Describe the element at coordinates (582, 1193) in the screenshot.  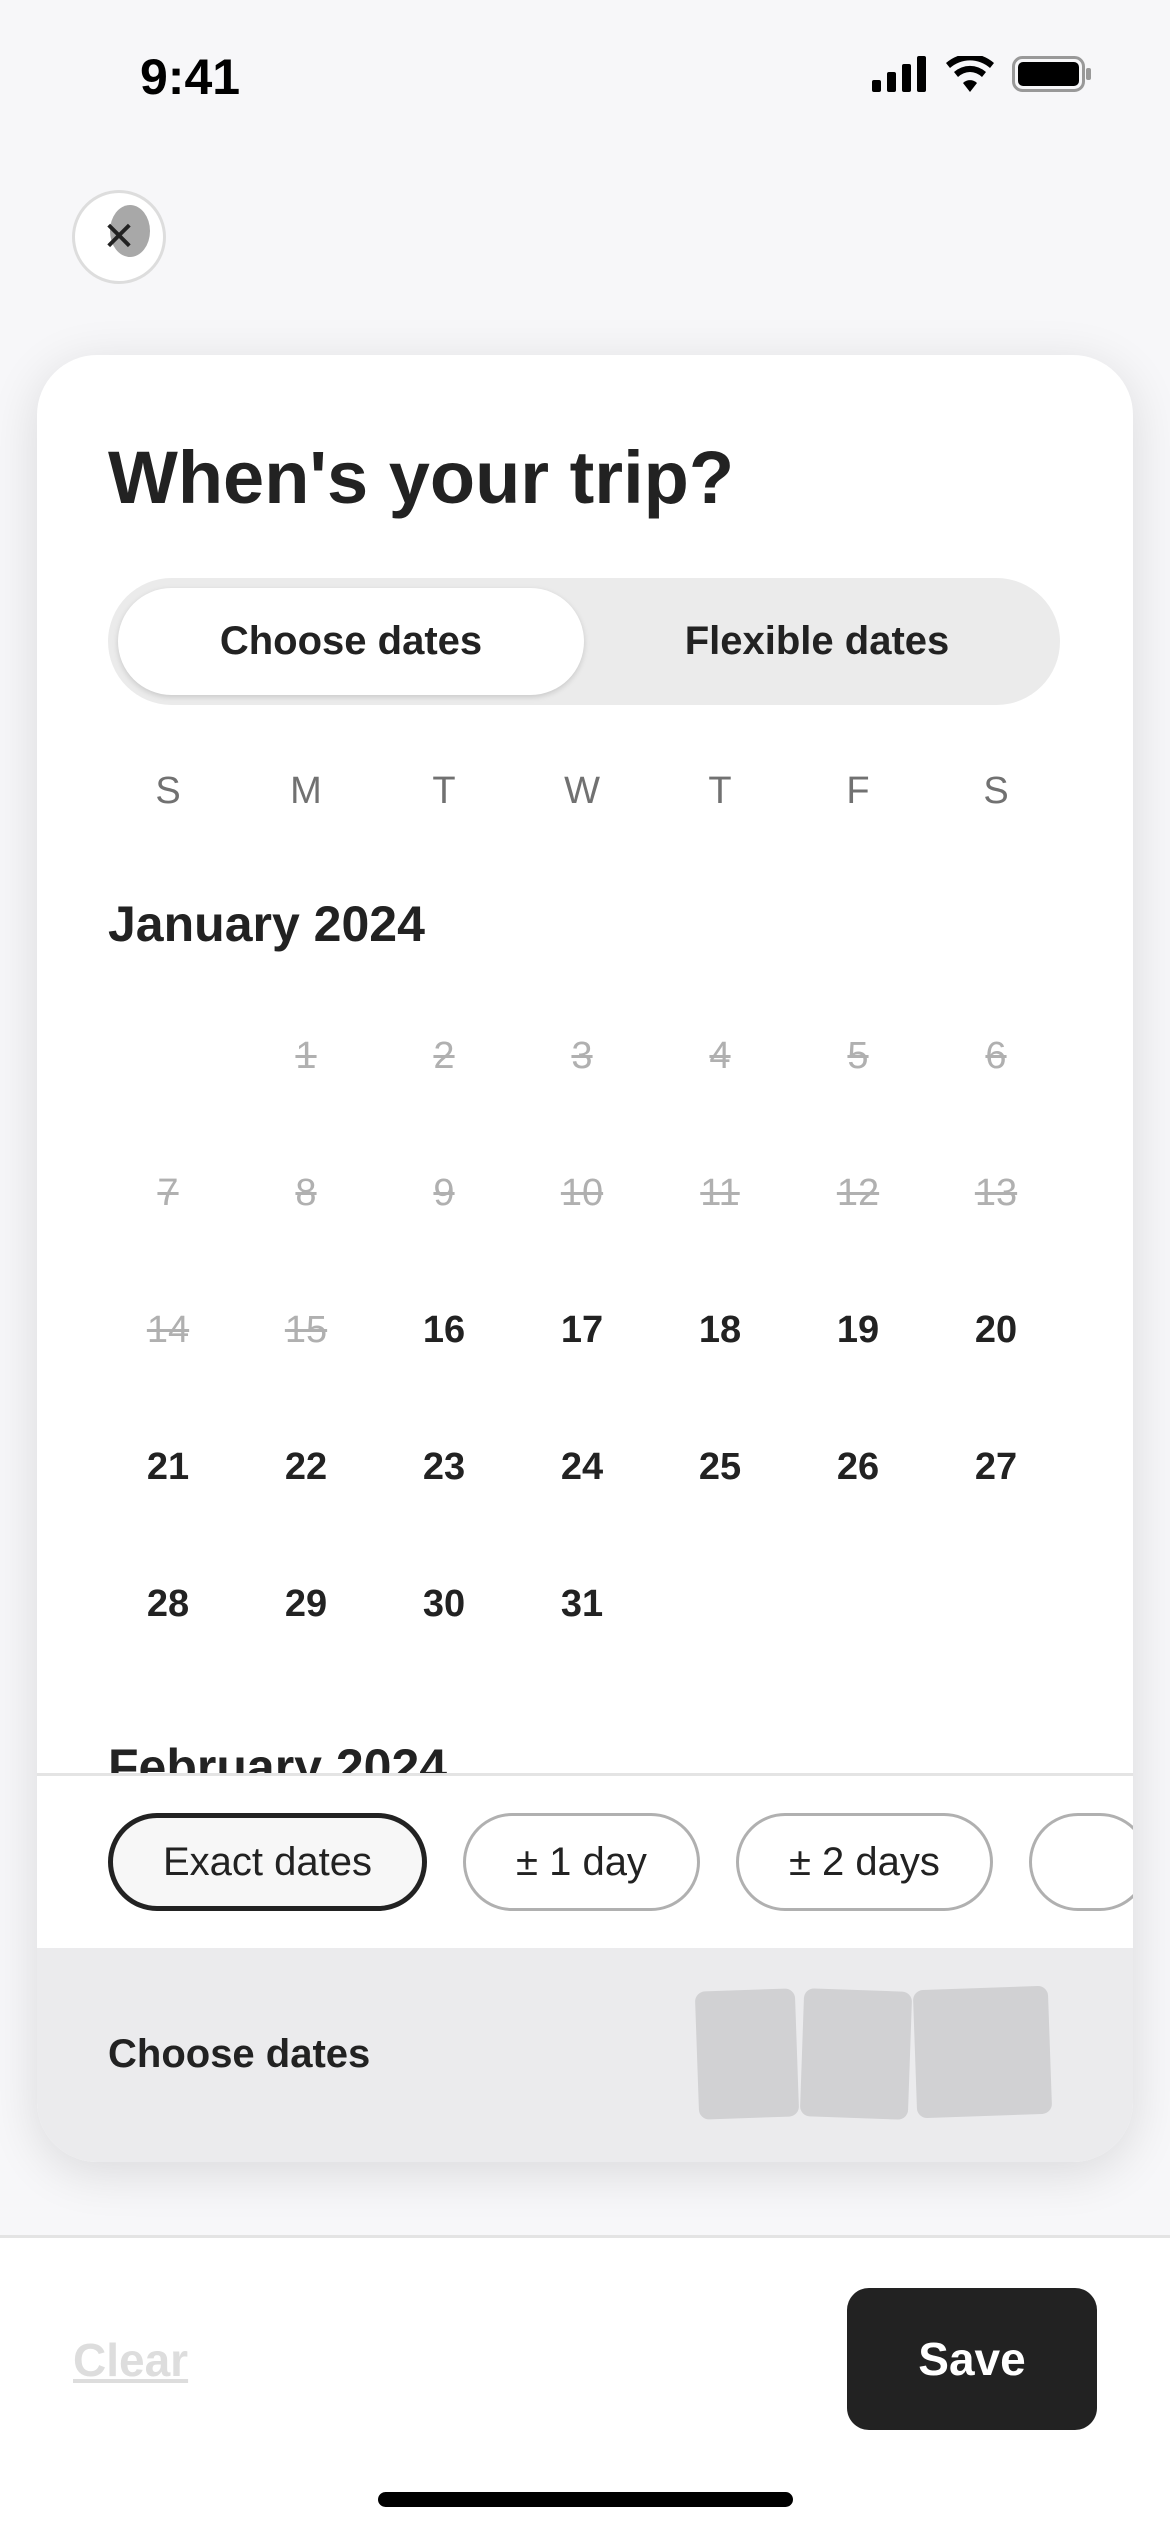
I see `day-cell: 10` at that location.